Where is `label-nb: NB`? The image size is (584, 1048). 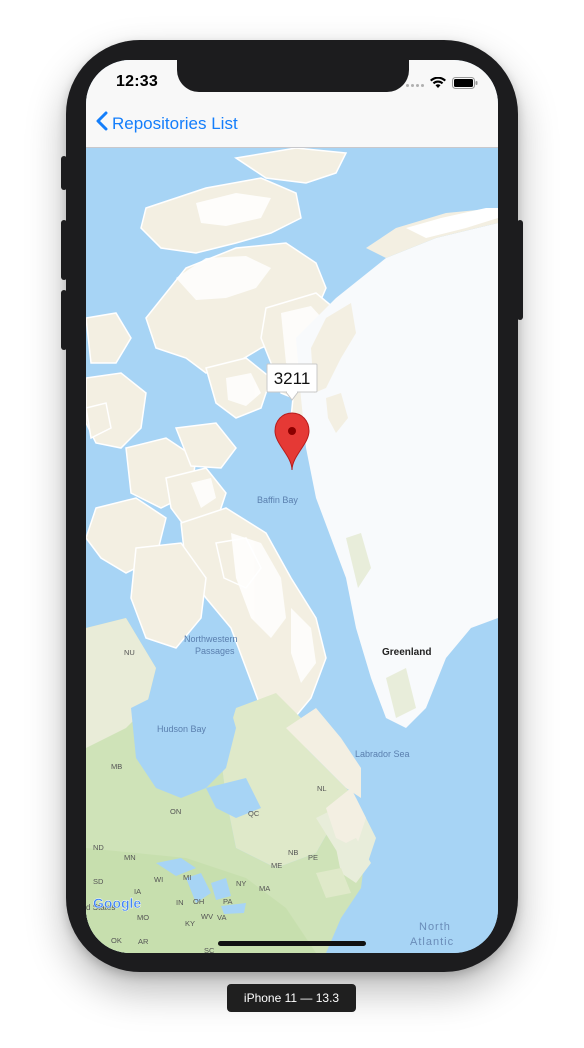
label-nb: NB is located at coordinates (293, 852).